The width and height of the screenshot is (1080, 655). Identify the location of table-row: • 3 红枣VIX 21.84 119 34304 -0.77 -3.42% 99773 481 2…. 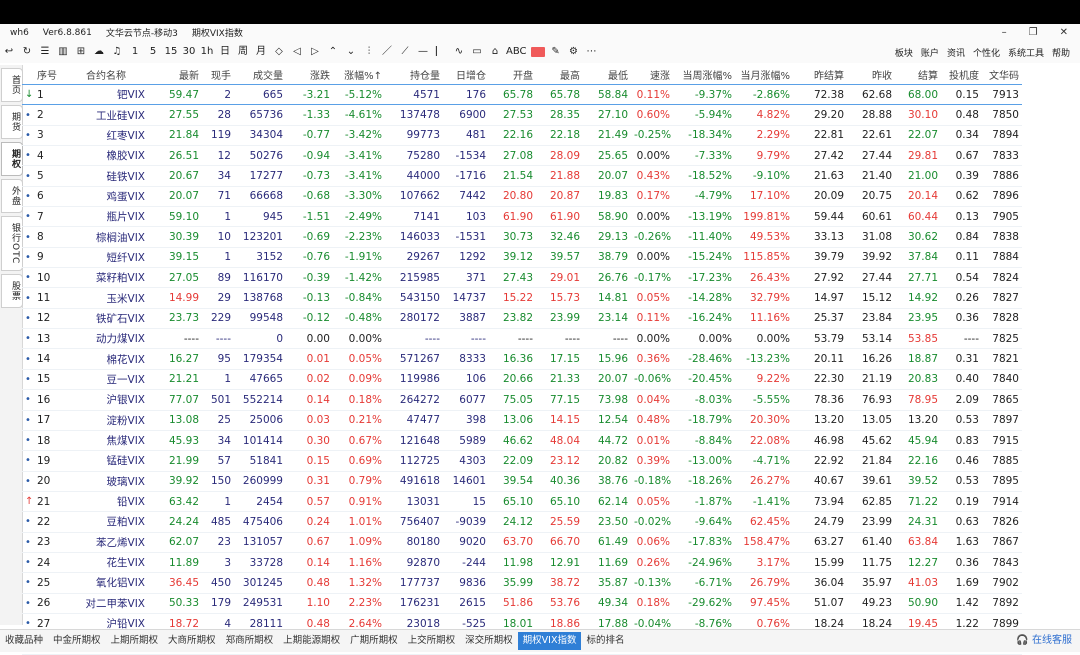
(522, 136).